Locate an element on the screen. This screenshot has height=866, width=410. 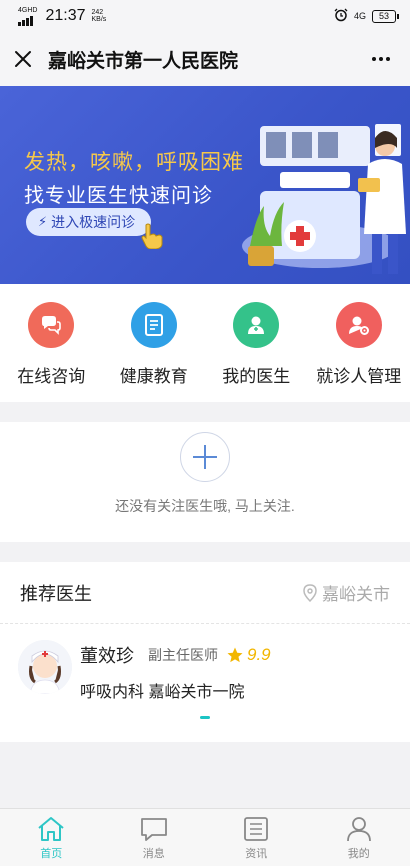
network-indicator: 4GHD is located at coordinates (27, 16).